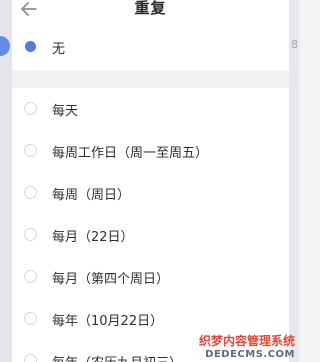 This screenshot has height=362, width=320. What do you see at coordinates (130, 153) in the screenshot?
I see `option-label: 每周工作日（周一至周五）` at bounding box center [130, 153].